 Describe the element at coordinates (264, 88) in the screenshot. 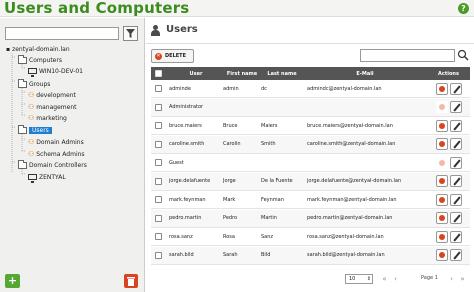

I see `cell-last-name: dc` at that location.